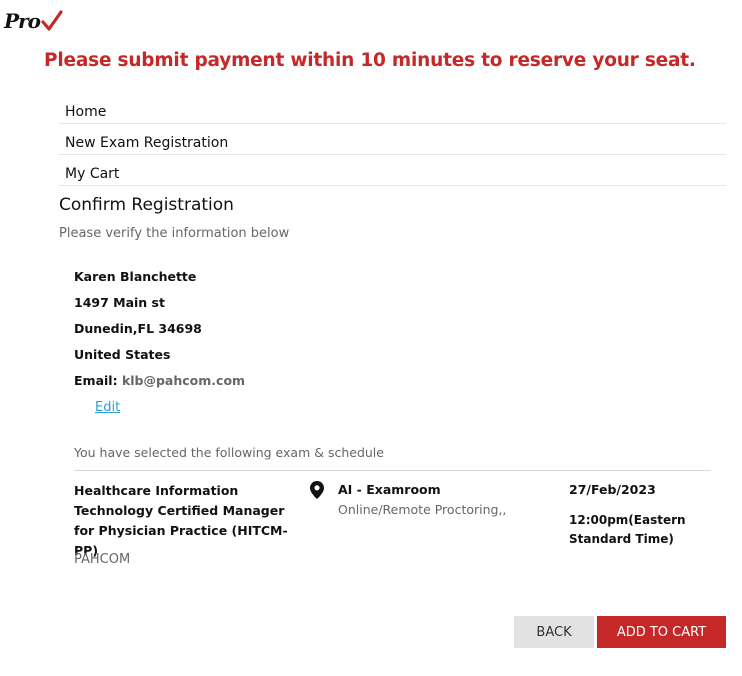 Image resolution: width=742 pixels, height=676 pixels. I want to click on candidate-name: Karen Blanchette, so click(135, 276).